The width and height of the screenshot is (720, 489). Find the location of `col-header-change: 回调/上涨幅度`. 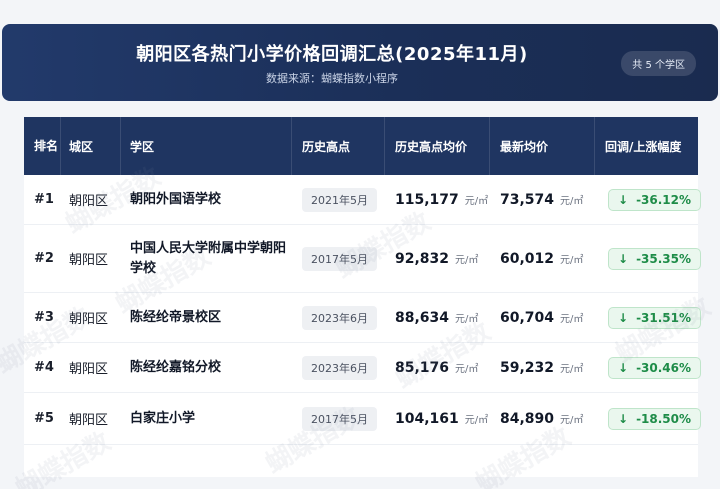

col-header-change: 回调/上涨幅度 is located at coordinates (643, 146).